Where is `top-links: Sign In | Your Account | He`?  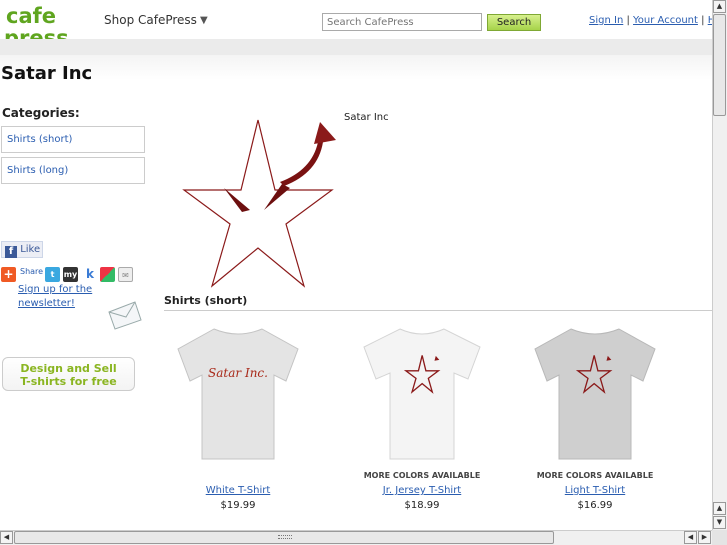 top-links: Sign In | Your Account | He is located at coordinates (650, 20).